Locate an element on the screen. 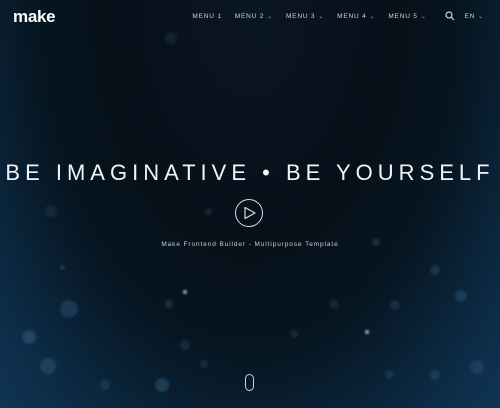 This screenshot has height=408, width=500. nav-menu-4: MENU 4 ⌄ is located at coordinates (356, 16).